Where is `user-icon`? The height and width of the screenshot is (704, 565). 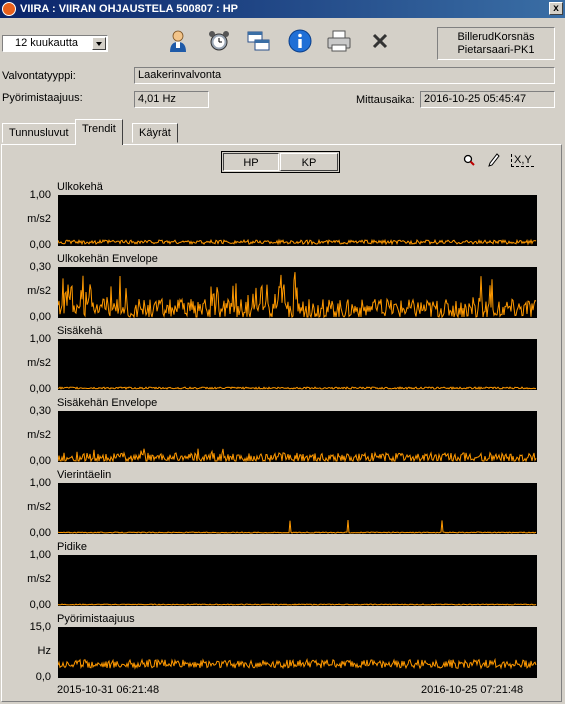 user-icon is located at coordinates (178, 41).